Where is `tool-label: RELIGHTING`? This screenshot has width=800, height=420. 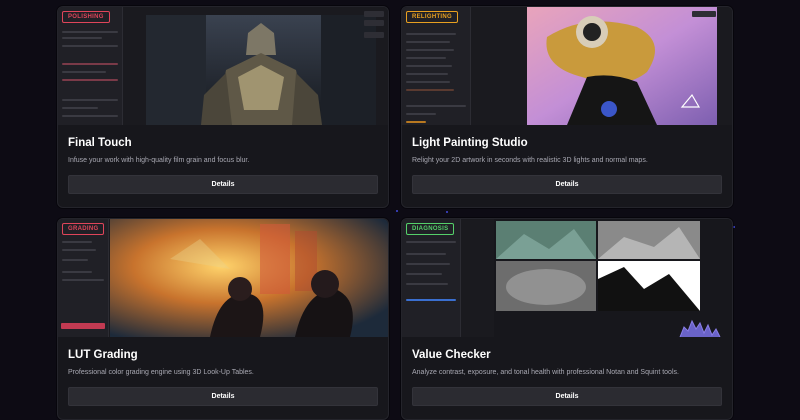
tool-label: RELIGHTING is located at coordinates (432, 17).